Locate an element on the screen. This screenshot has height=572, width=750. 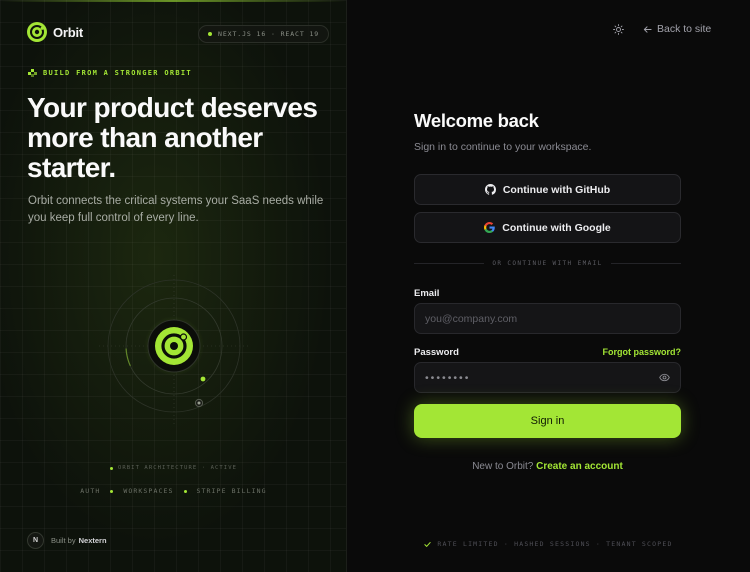
module-list: AUTH WORKSPACES STRIPE BILLING is located at coordinates (173, 491).